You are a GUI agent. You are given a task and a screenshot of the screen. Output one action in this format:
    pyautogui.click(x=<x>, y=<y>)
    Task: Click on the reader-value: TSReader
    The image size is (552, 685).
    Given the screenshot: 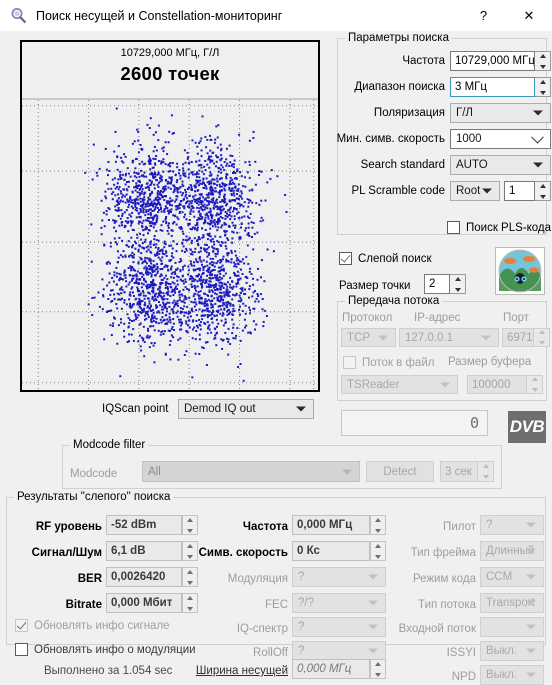 What is the action you would take?
    pyautogui.click(x=373, y=384)
    